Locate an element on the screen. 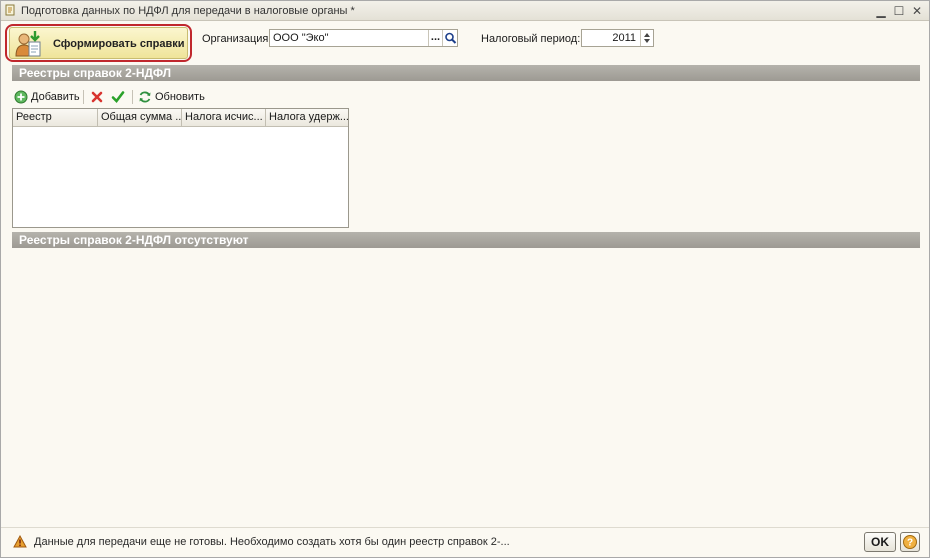 This screenshot has height=558, width=930. add-icon is located at coordinates (21, 97).